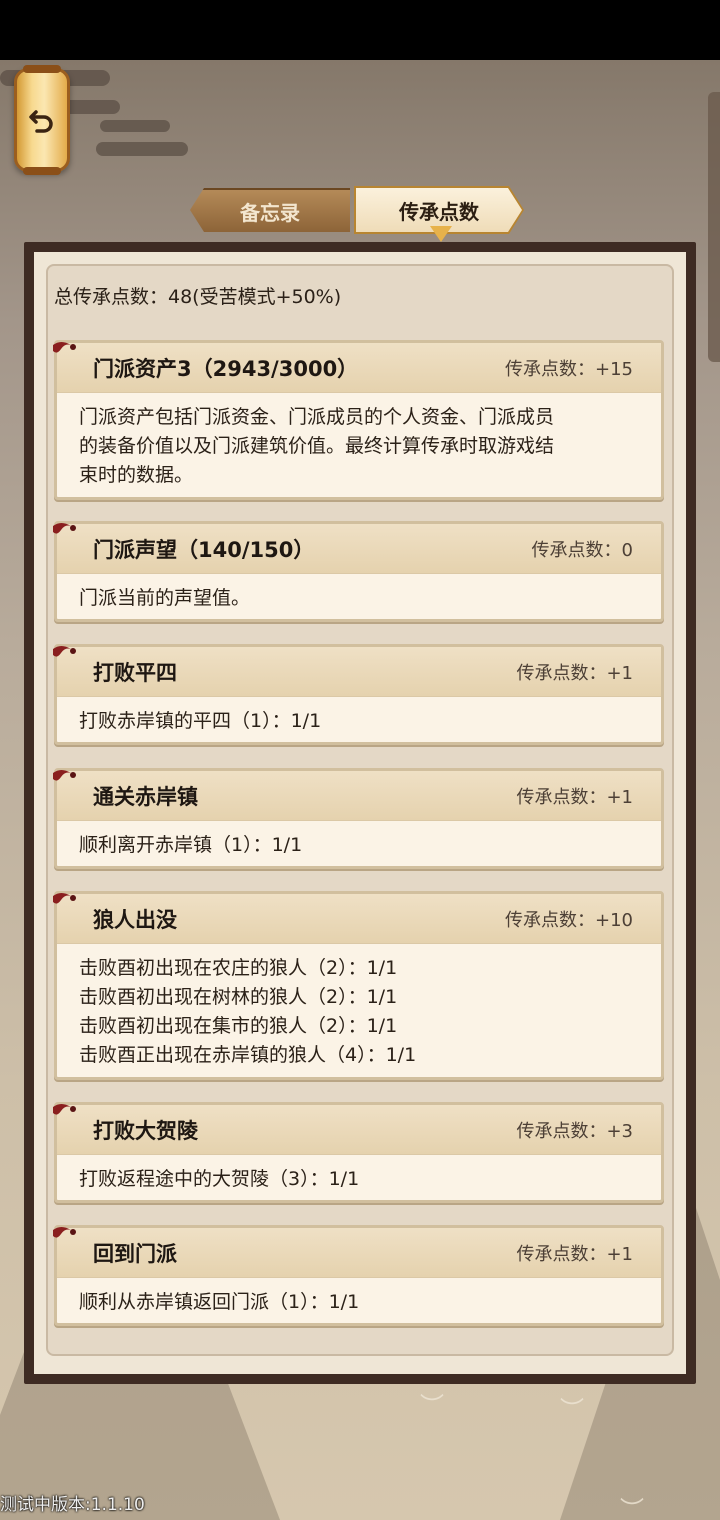  What do you see at coordinates (165, 598) in the screenshot?
I see `card-line: 门派当前的声望值。` at bounding box center [165, 598].